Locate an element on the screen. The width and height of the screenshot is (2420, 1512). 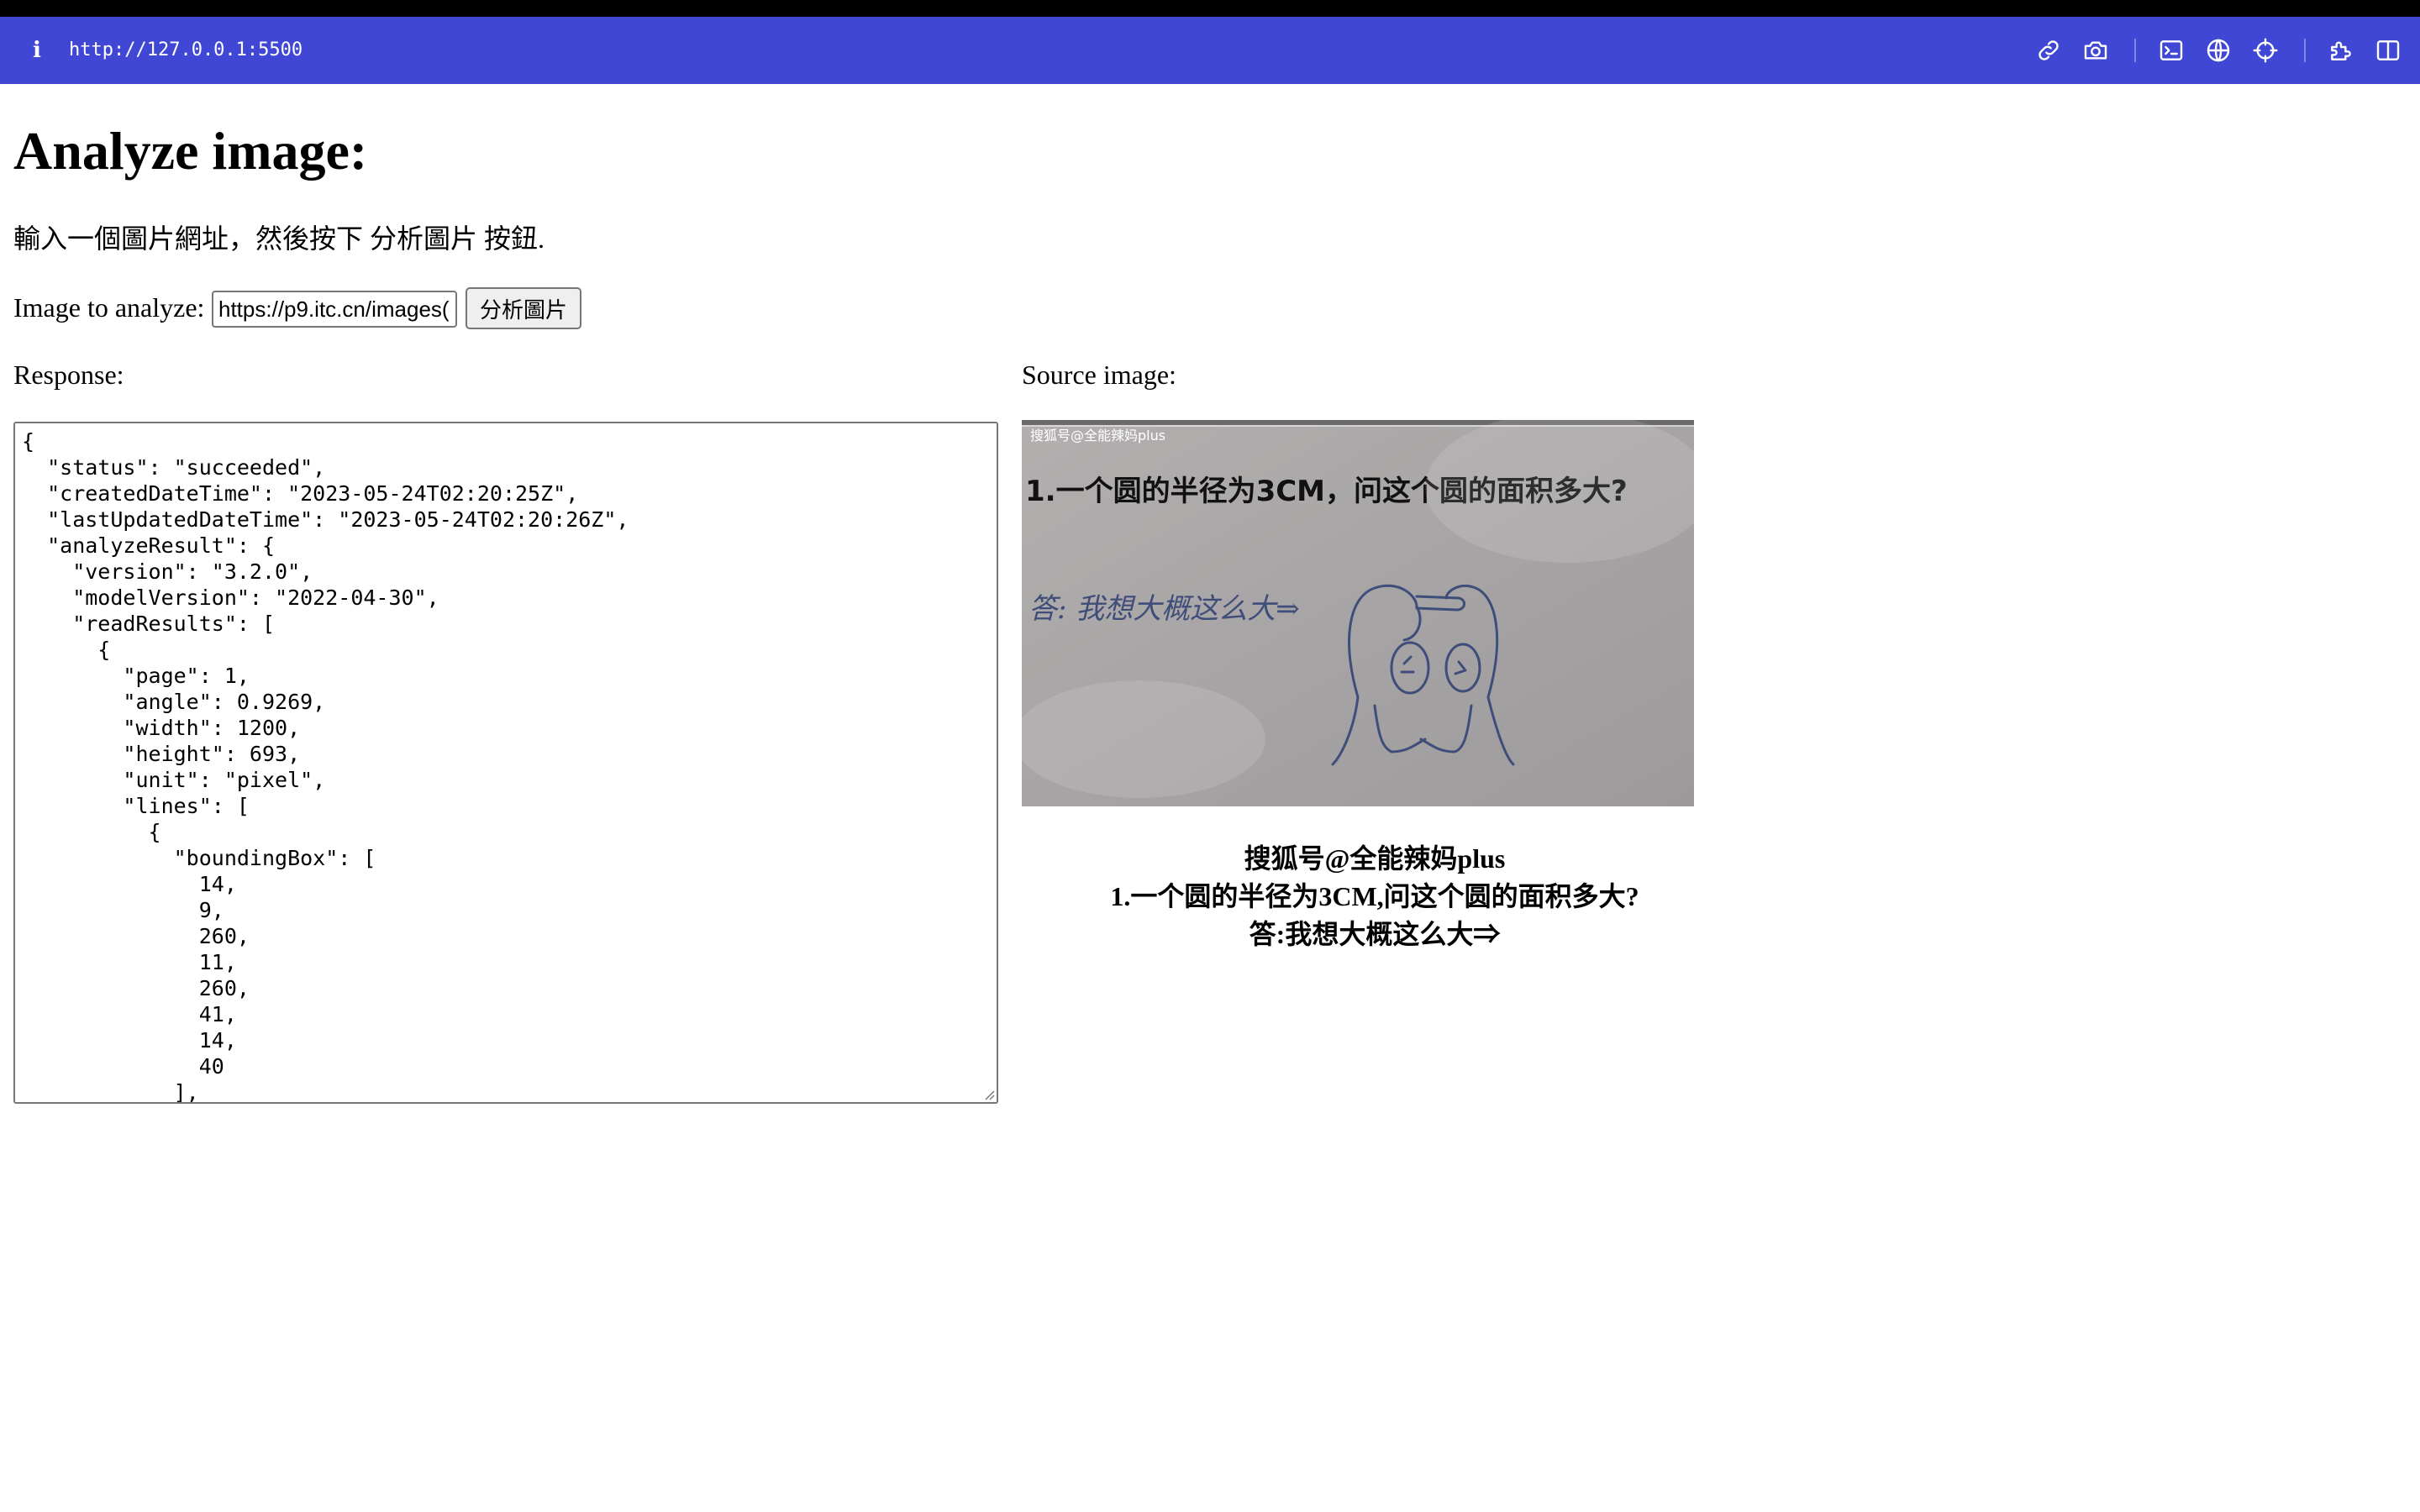
page-title: Analyze image: is located at coordinates (191, 151).